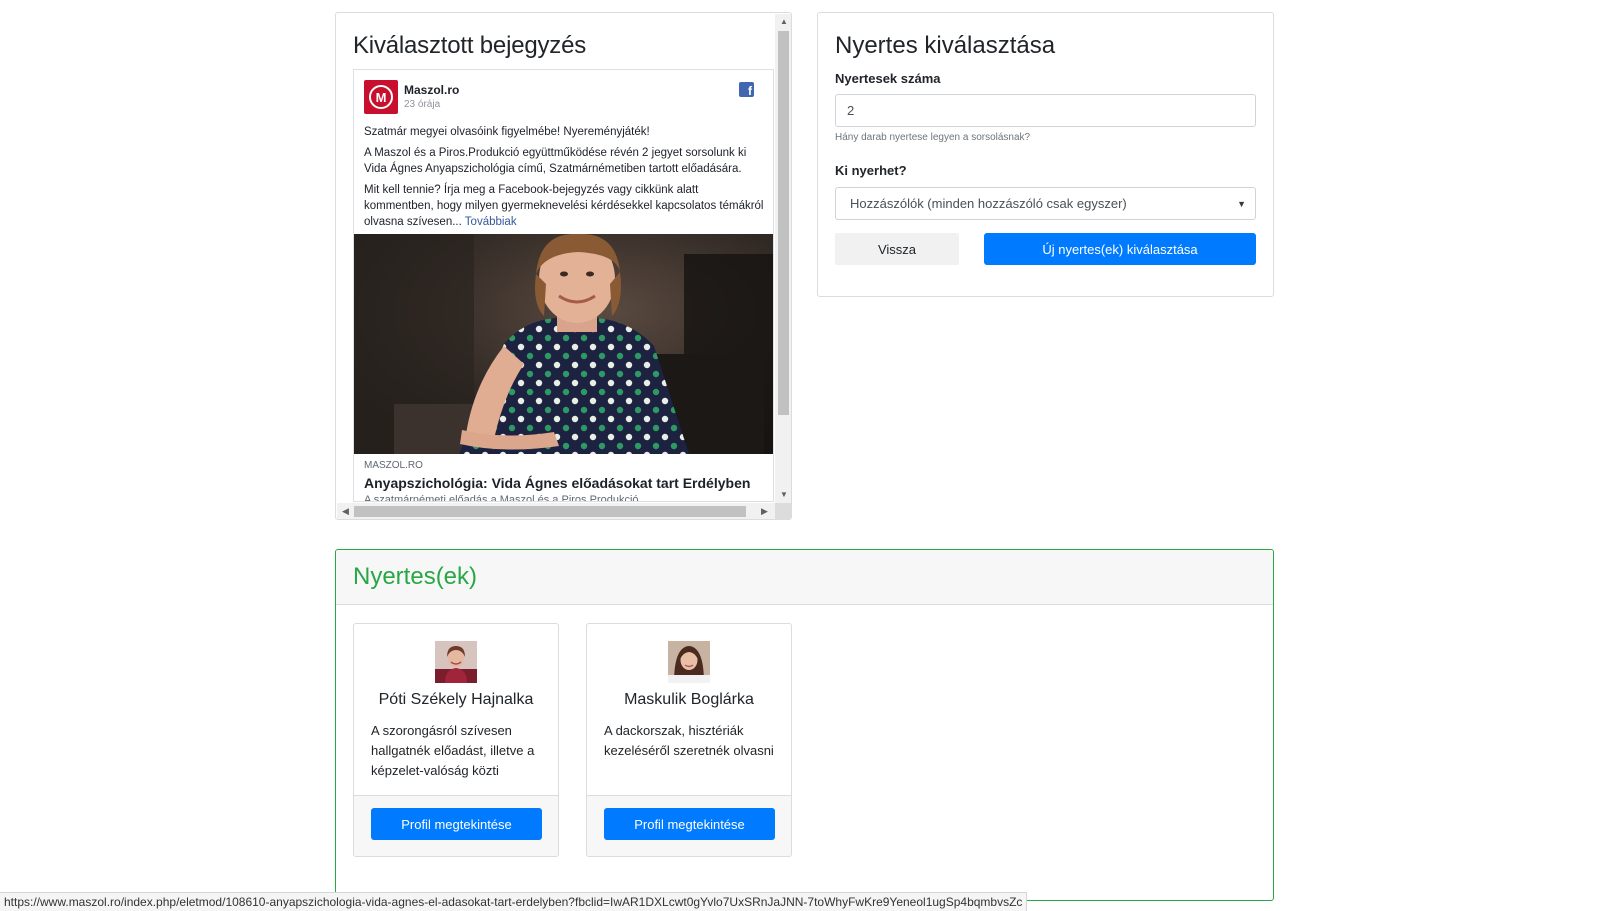  I want to click on selected-post-title: Kiválasztott bejegyzés, so click(470, 45).